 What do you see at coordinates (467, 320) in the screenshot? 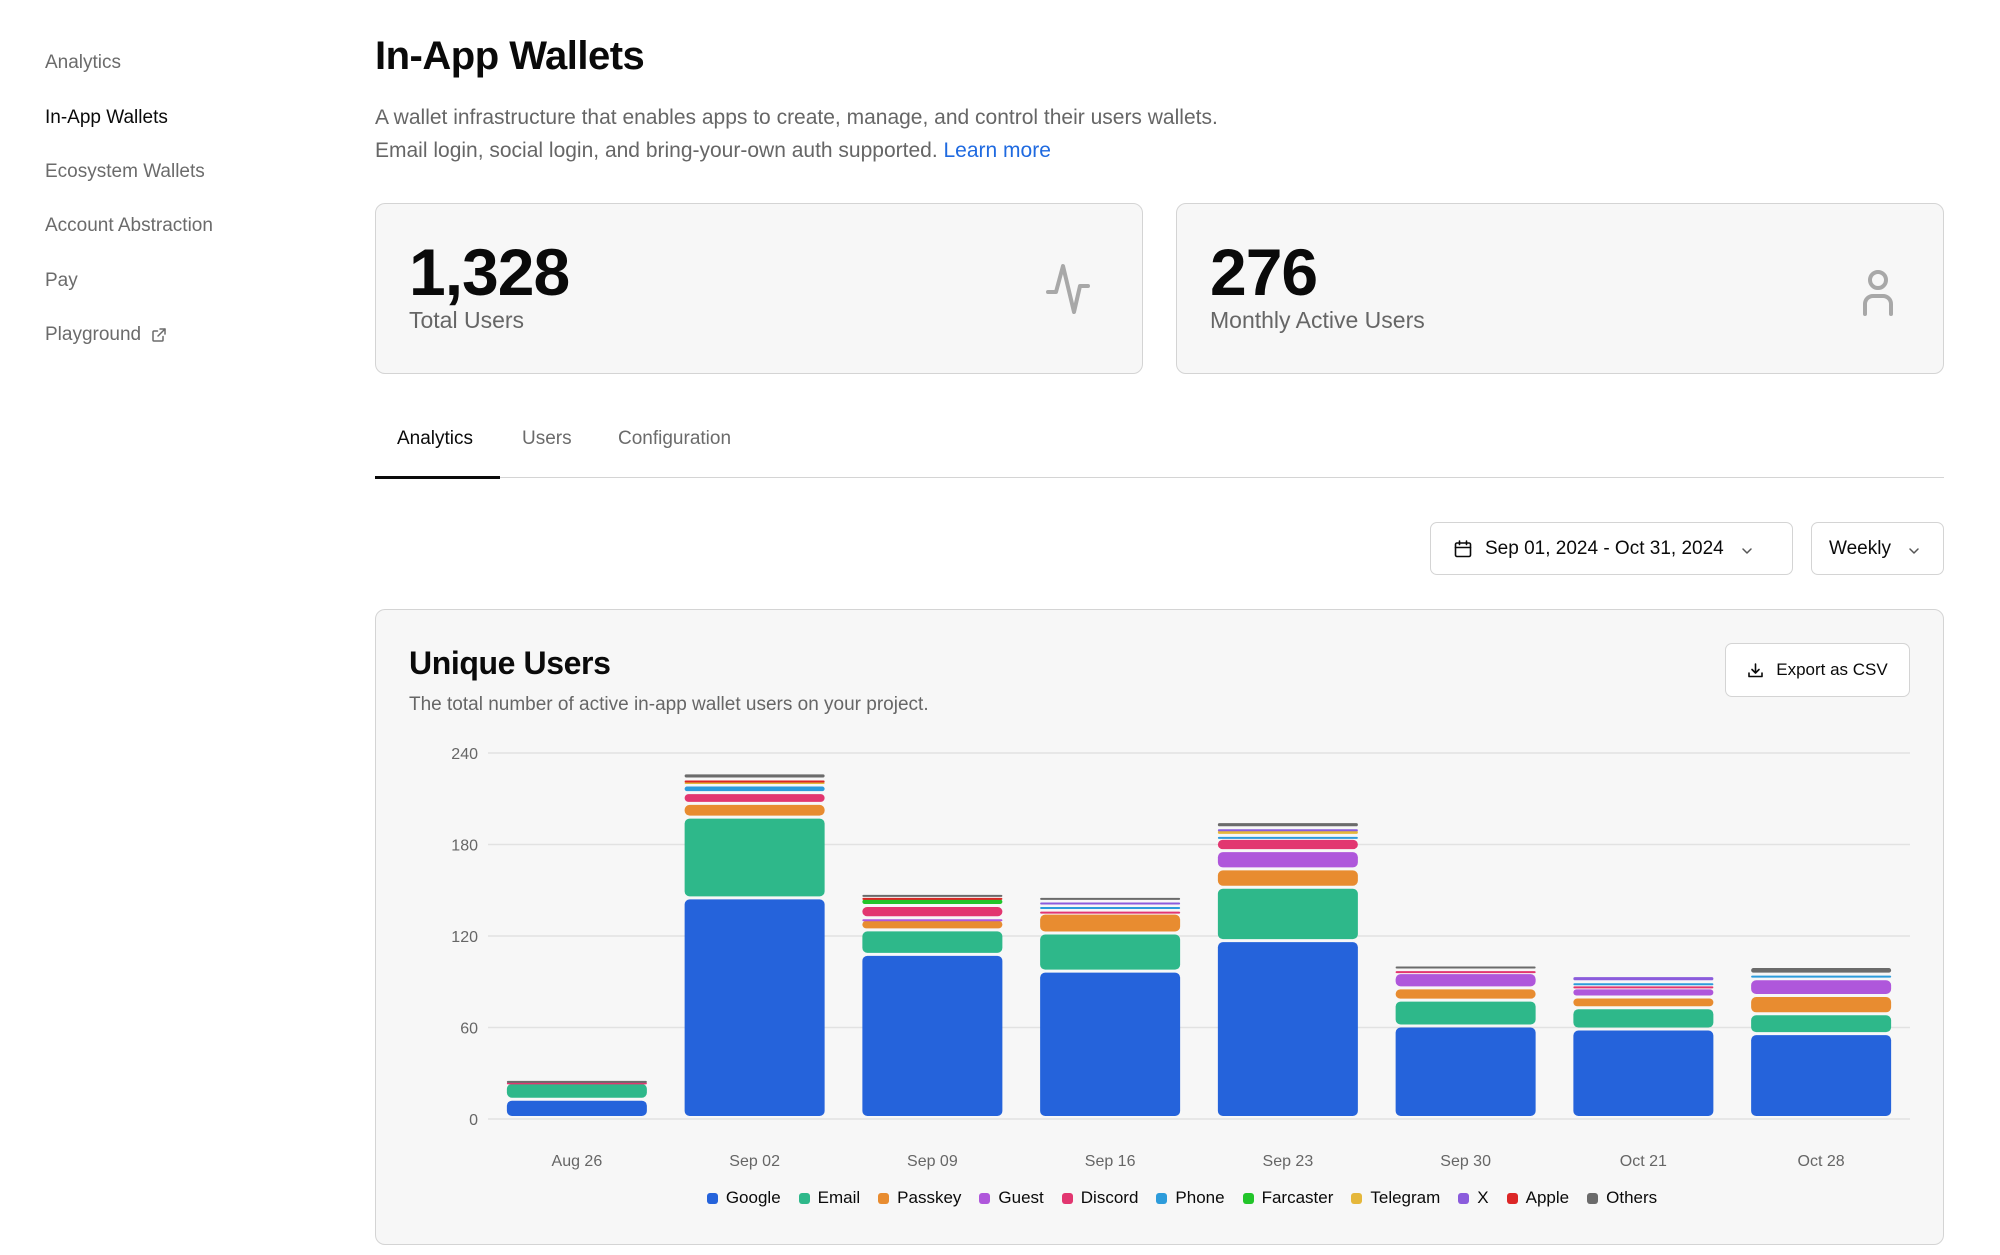
I see `stat-label: Total Users` at bounding box center [467, 320].